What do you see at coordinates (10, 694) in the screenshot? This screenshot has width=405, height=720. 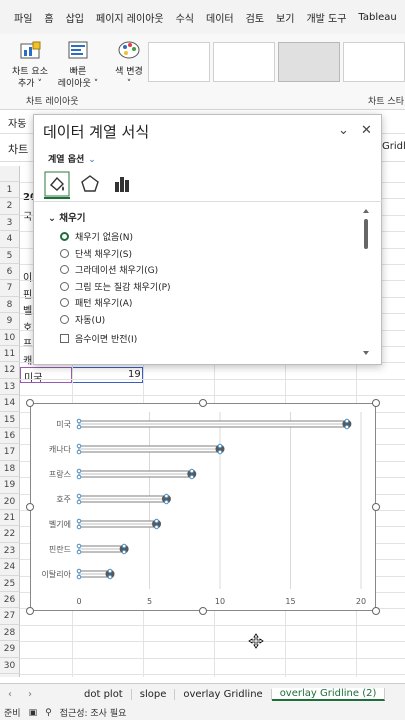 I see `prev-sheet-icon: ‹` at bounding box center [10, 694].